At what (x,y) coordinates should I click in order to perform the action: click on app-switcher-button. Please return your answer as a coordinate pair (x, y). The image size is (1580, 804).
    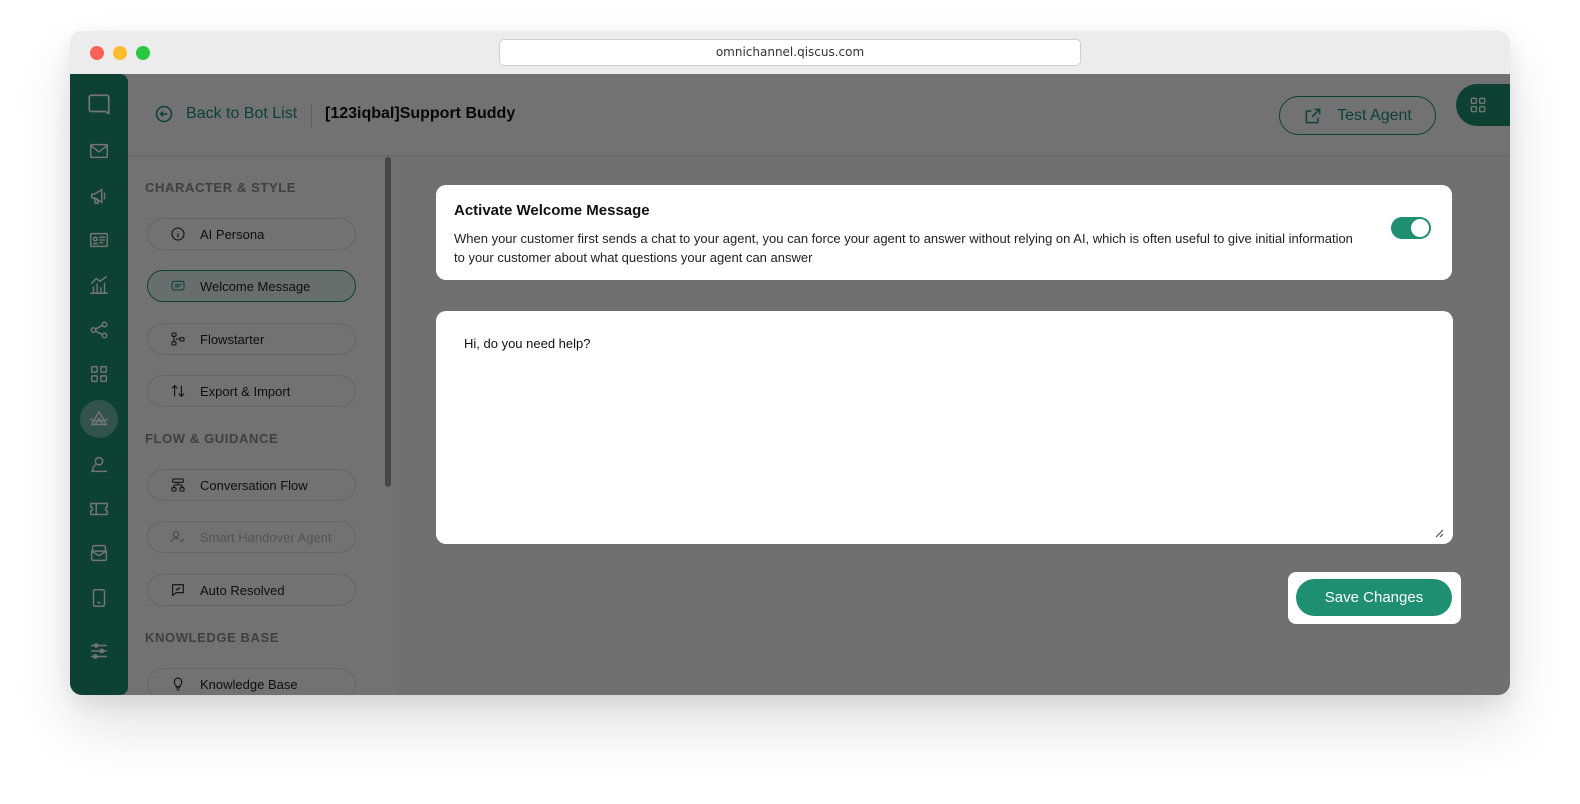
    Looking at the image, I should click on (1483, 105).